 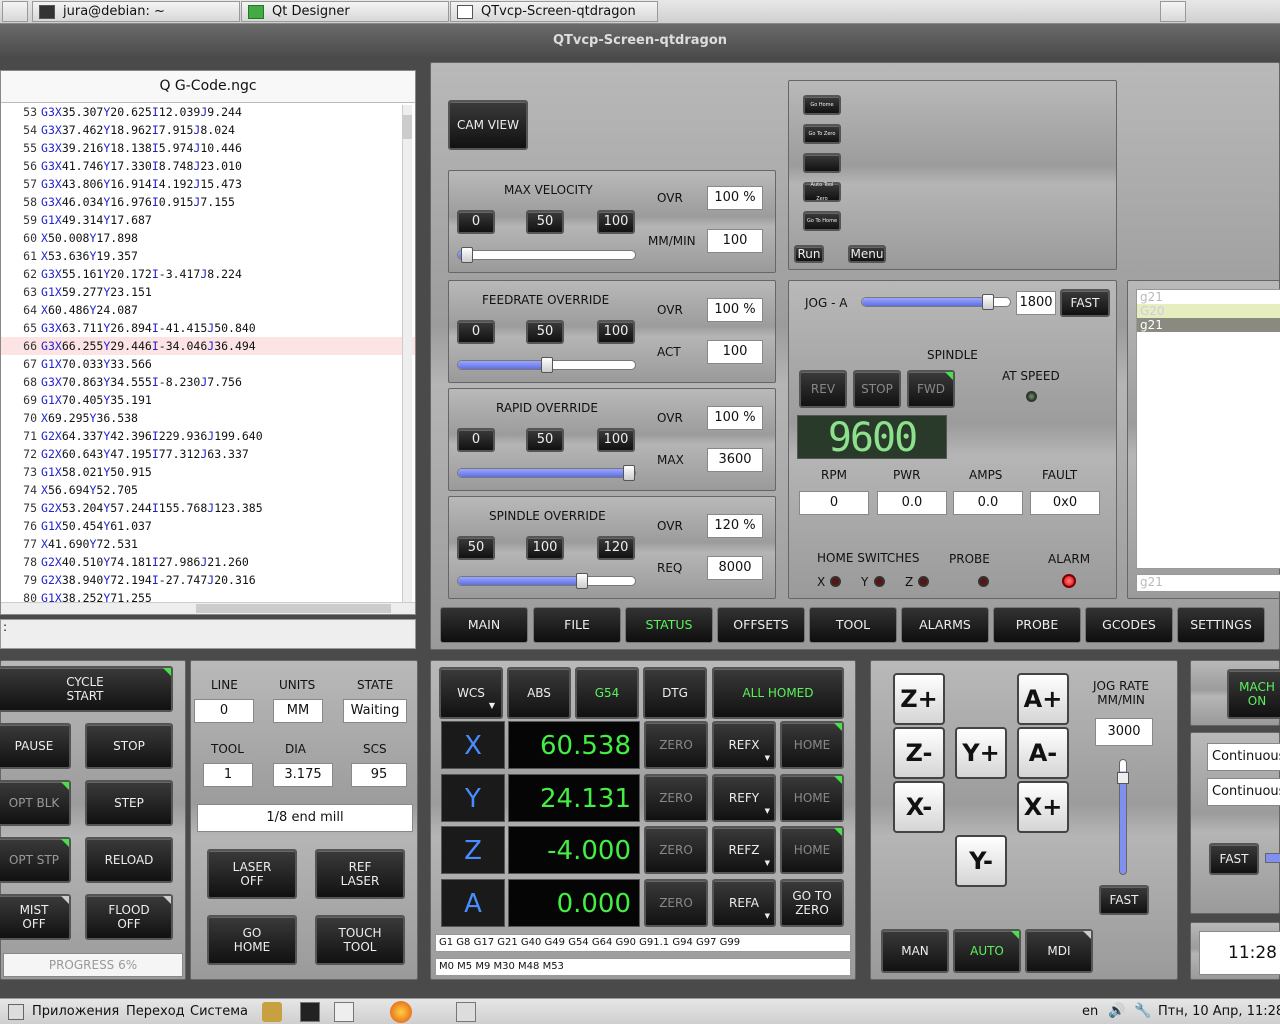 I want to click on gcode-line: 76 G1X50.454Y61.037, so click(x=208, y=526).